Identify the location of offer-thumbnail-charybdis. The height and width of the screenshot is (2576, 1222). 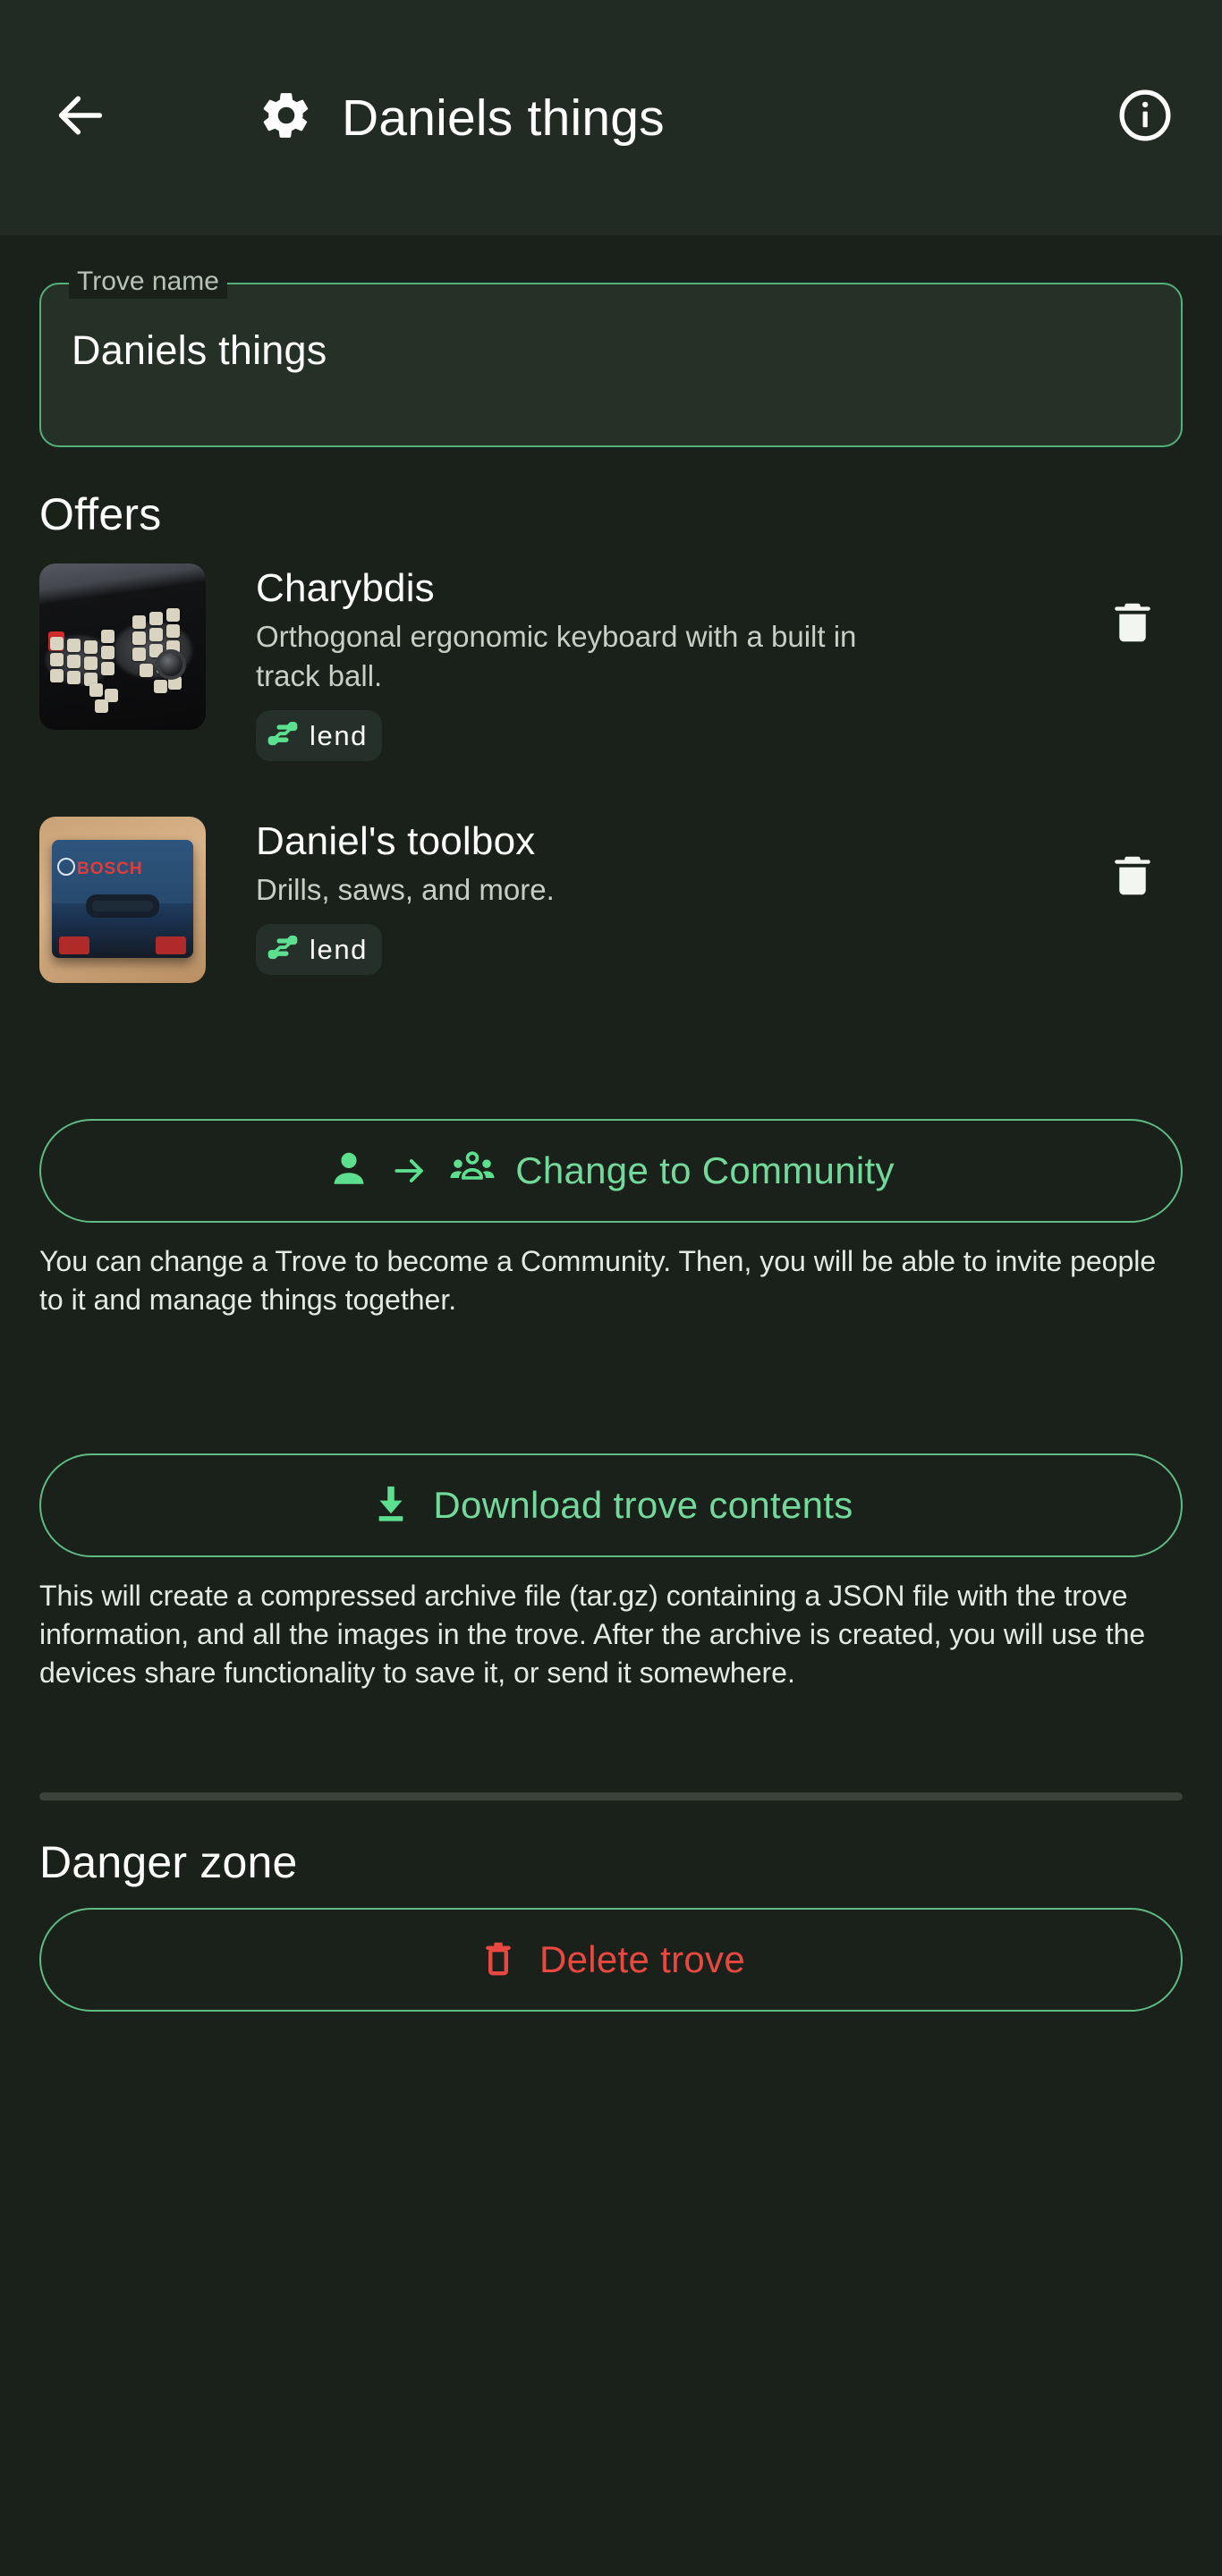
(122, 647).